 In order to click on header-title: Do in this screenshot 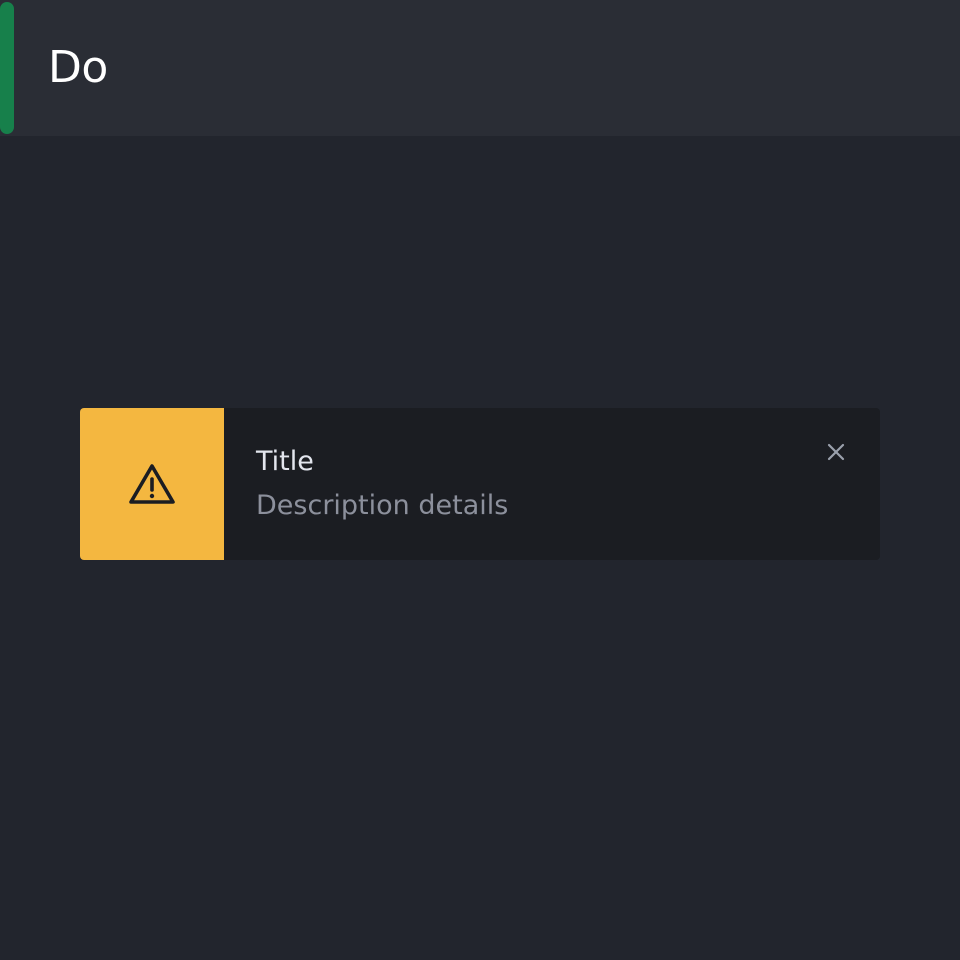, I will do `click(78, 67)`.